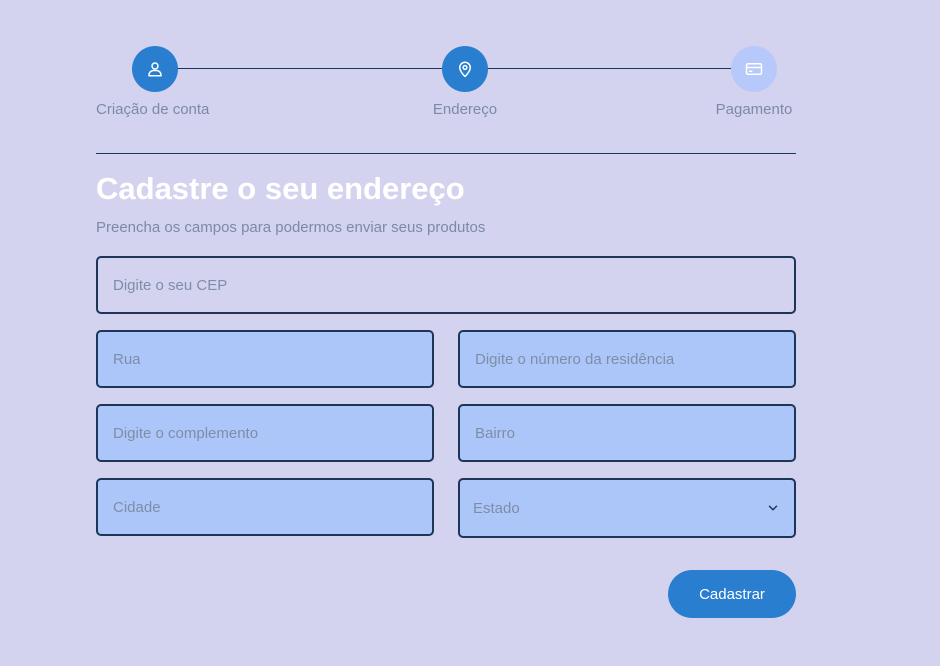 This screenshot has width=940, height=666. Describe the element at coordinates (754, 109) in the screenshot. I see `step-label-payment: Pagamento` at that location.